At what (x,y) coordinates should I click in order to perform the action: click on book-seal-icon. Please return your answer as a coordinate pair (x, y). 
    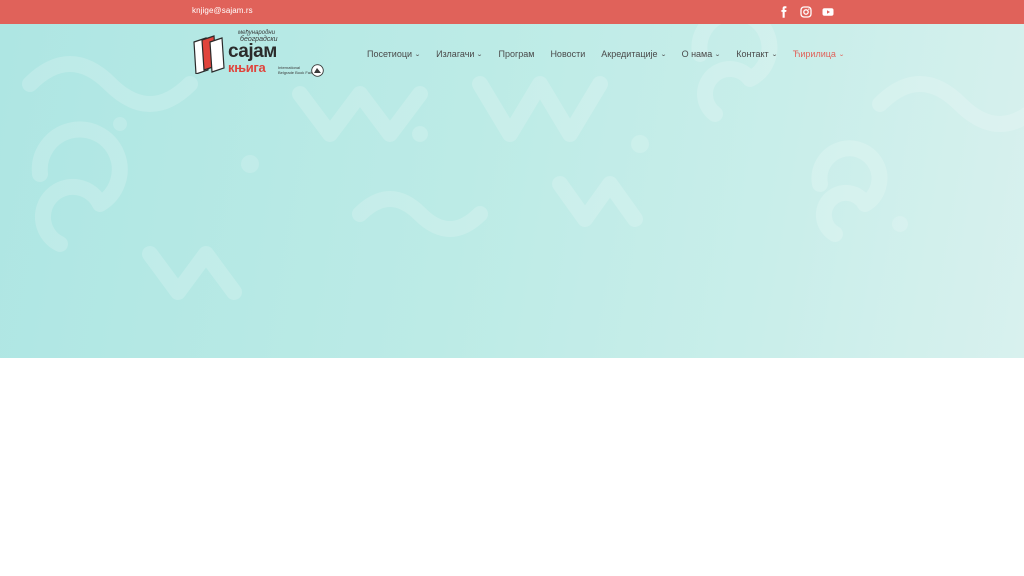
    Looking at the image, I should click on (317, 70).